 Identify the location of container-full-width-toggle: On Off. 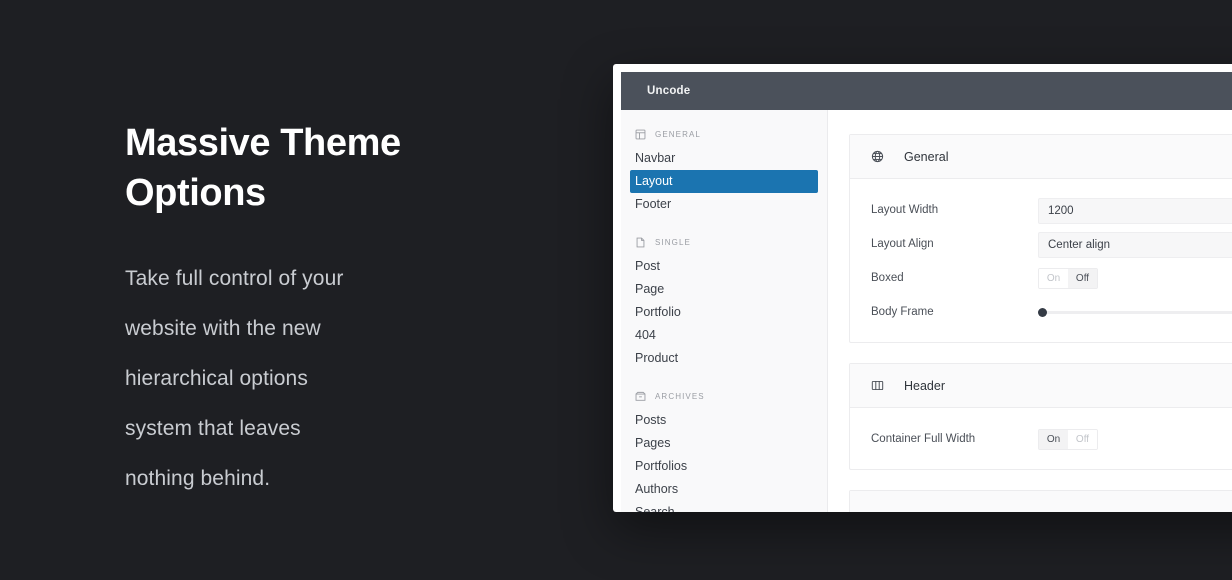
(1068, 439).